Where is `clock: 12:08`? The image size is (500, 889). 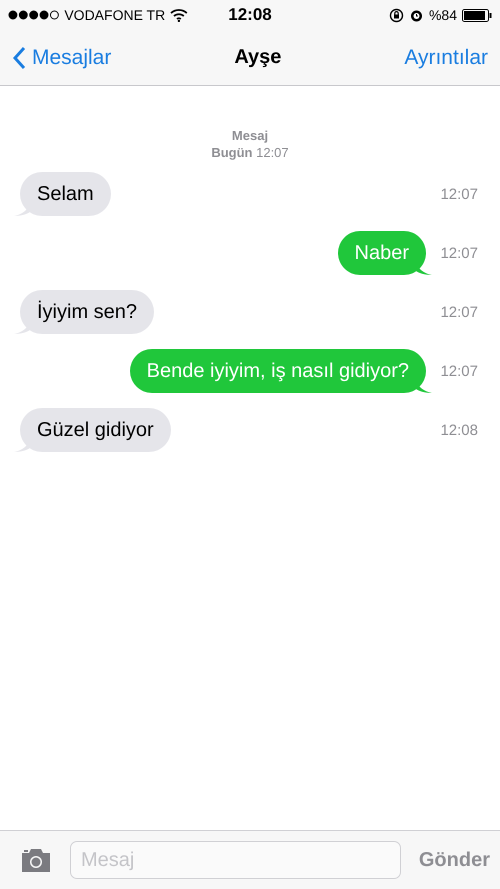
clock: 12:08 is located at coordinates (250, 15).